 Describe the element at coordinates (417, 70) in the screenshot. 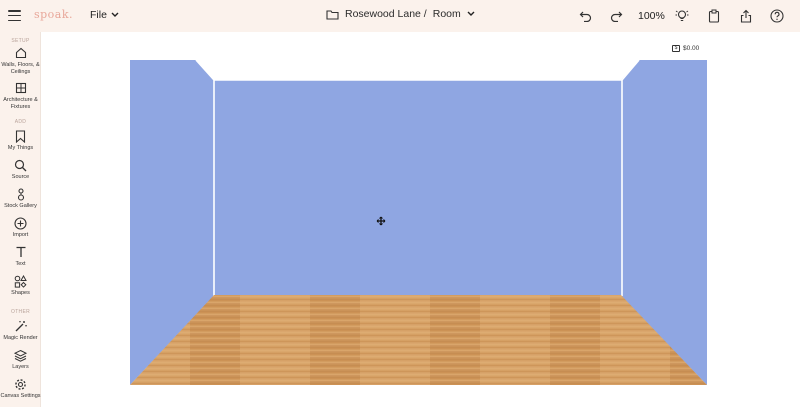

I see `ceiling` at that location.